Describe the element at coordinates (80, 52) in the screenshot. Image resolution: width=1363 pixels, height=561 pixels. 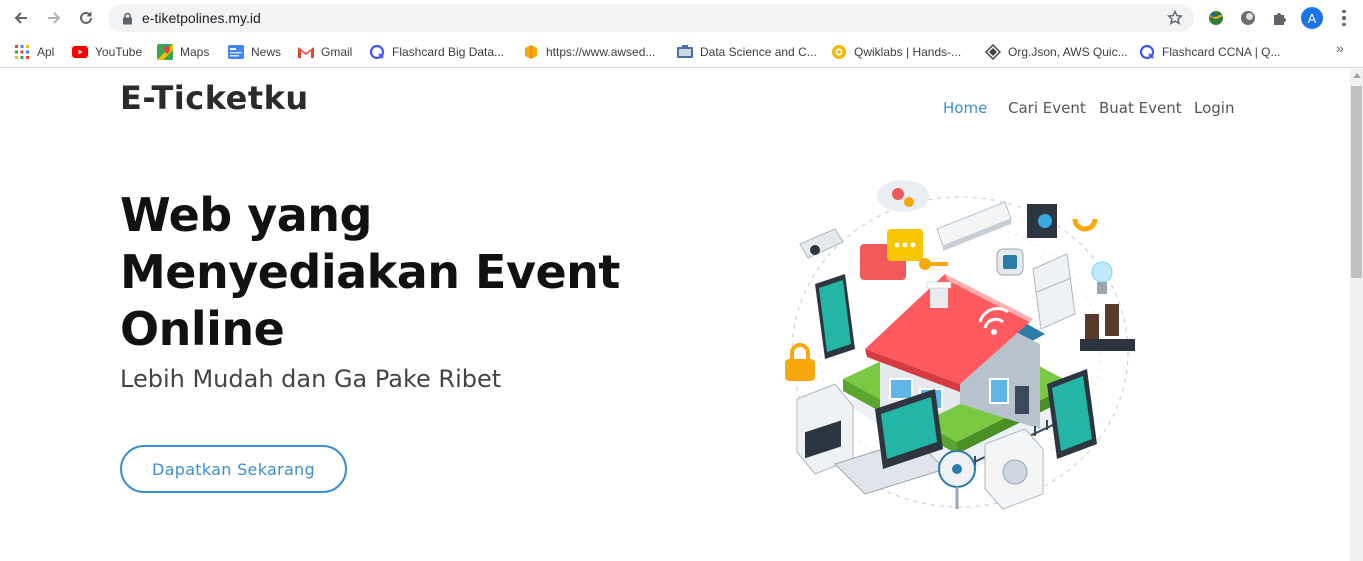
I see `youtube-icon` at that location.